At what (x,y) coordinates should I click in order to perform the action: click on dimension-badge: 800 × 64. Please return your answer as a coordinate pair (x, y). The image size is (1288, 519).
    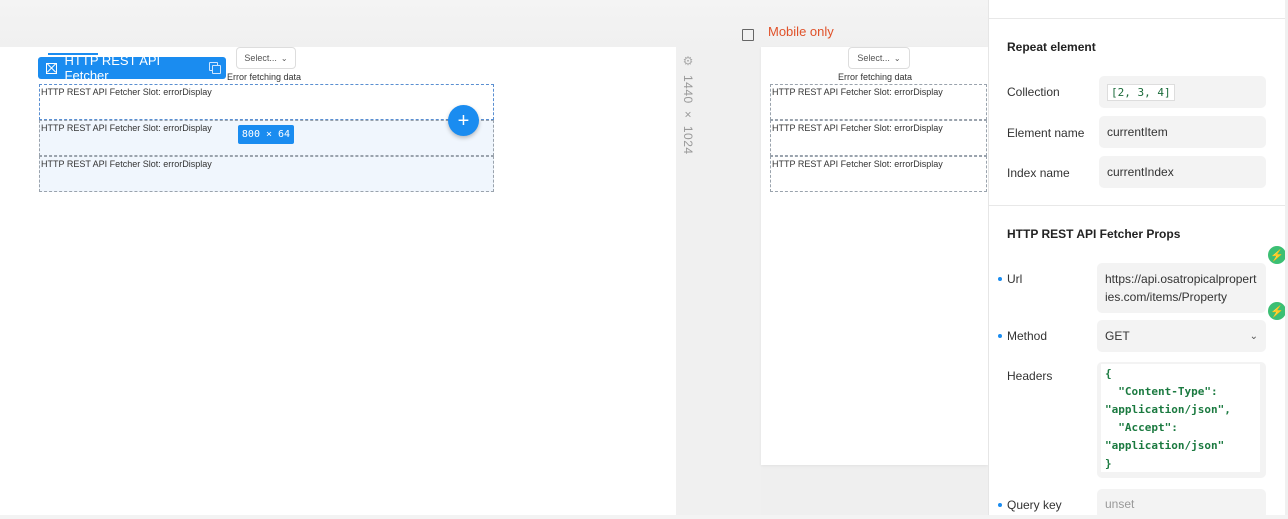
    Looking at the image, I should click on (266, 134).